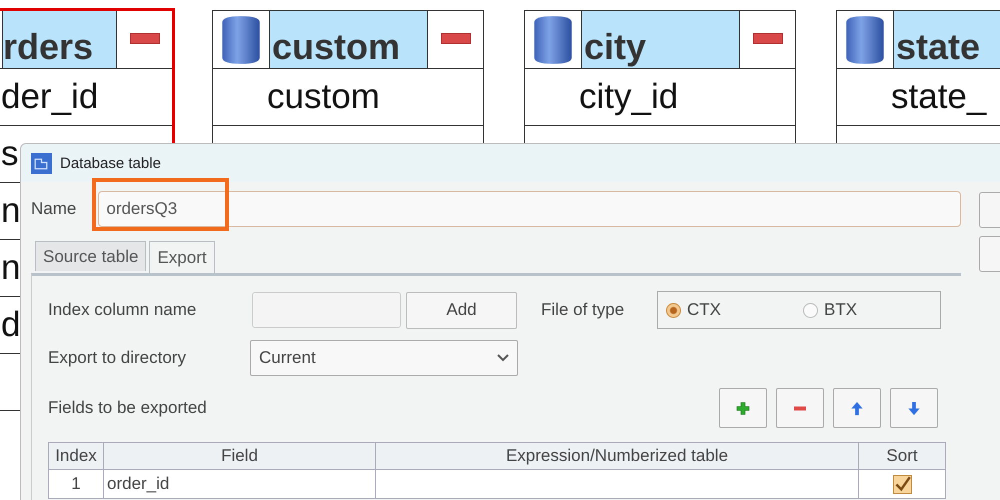 The width and height of the screenshot is (1000, 500). I want to click on window-title: Database table, so click(110, 163).